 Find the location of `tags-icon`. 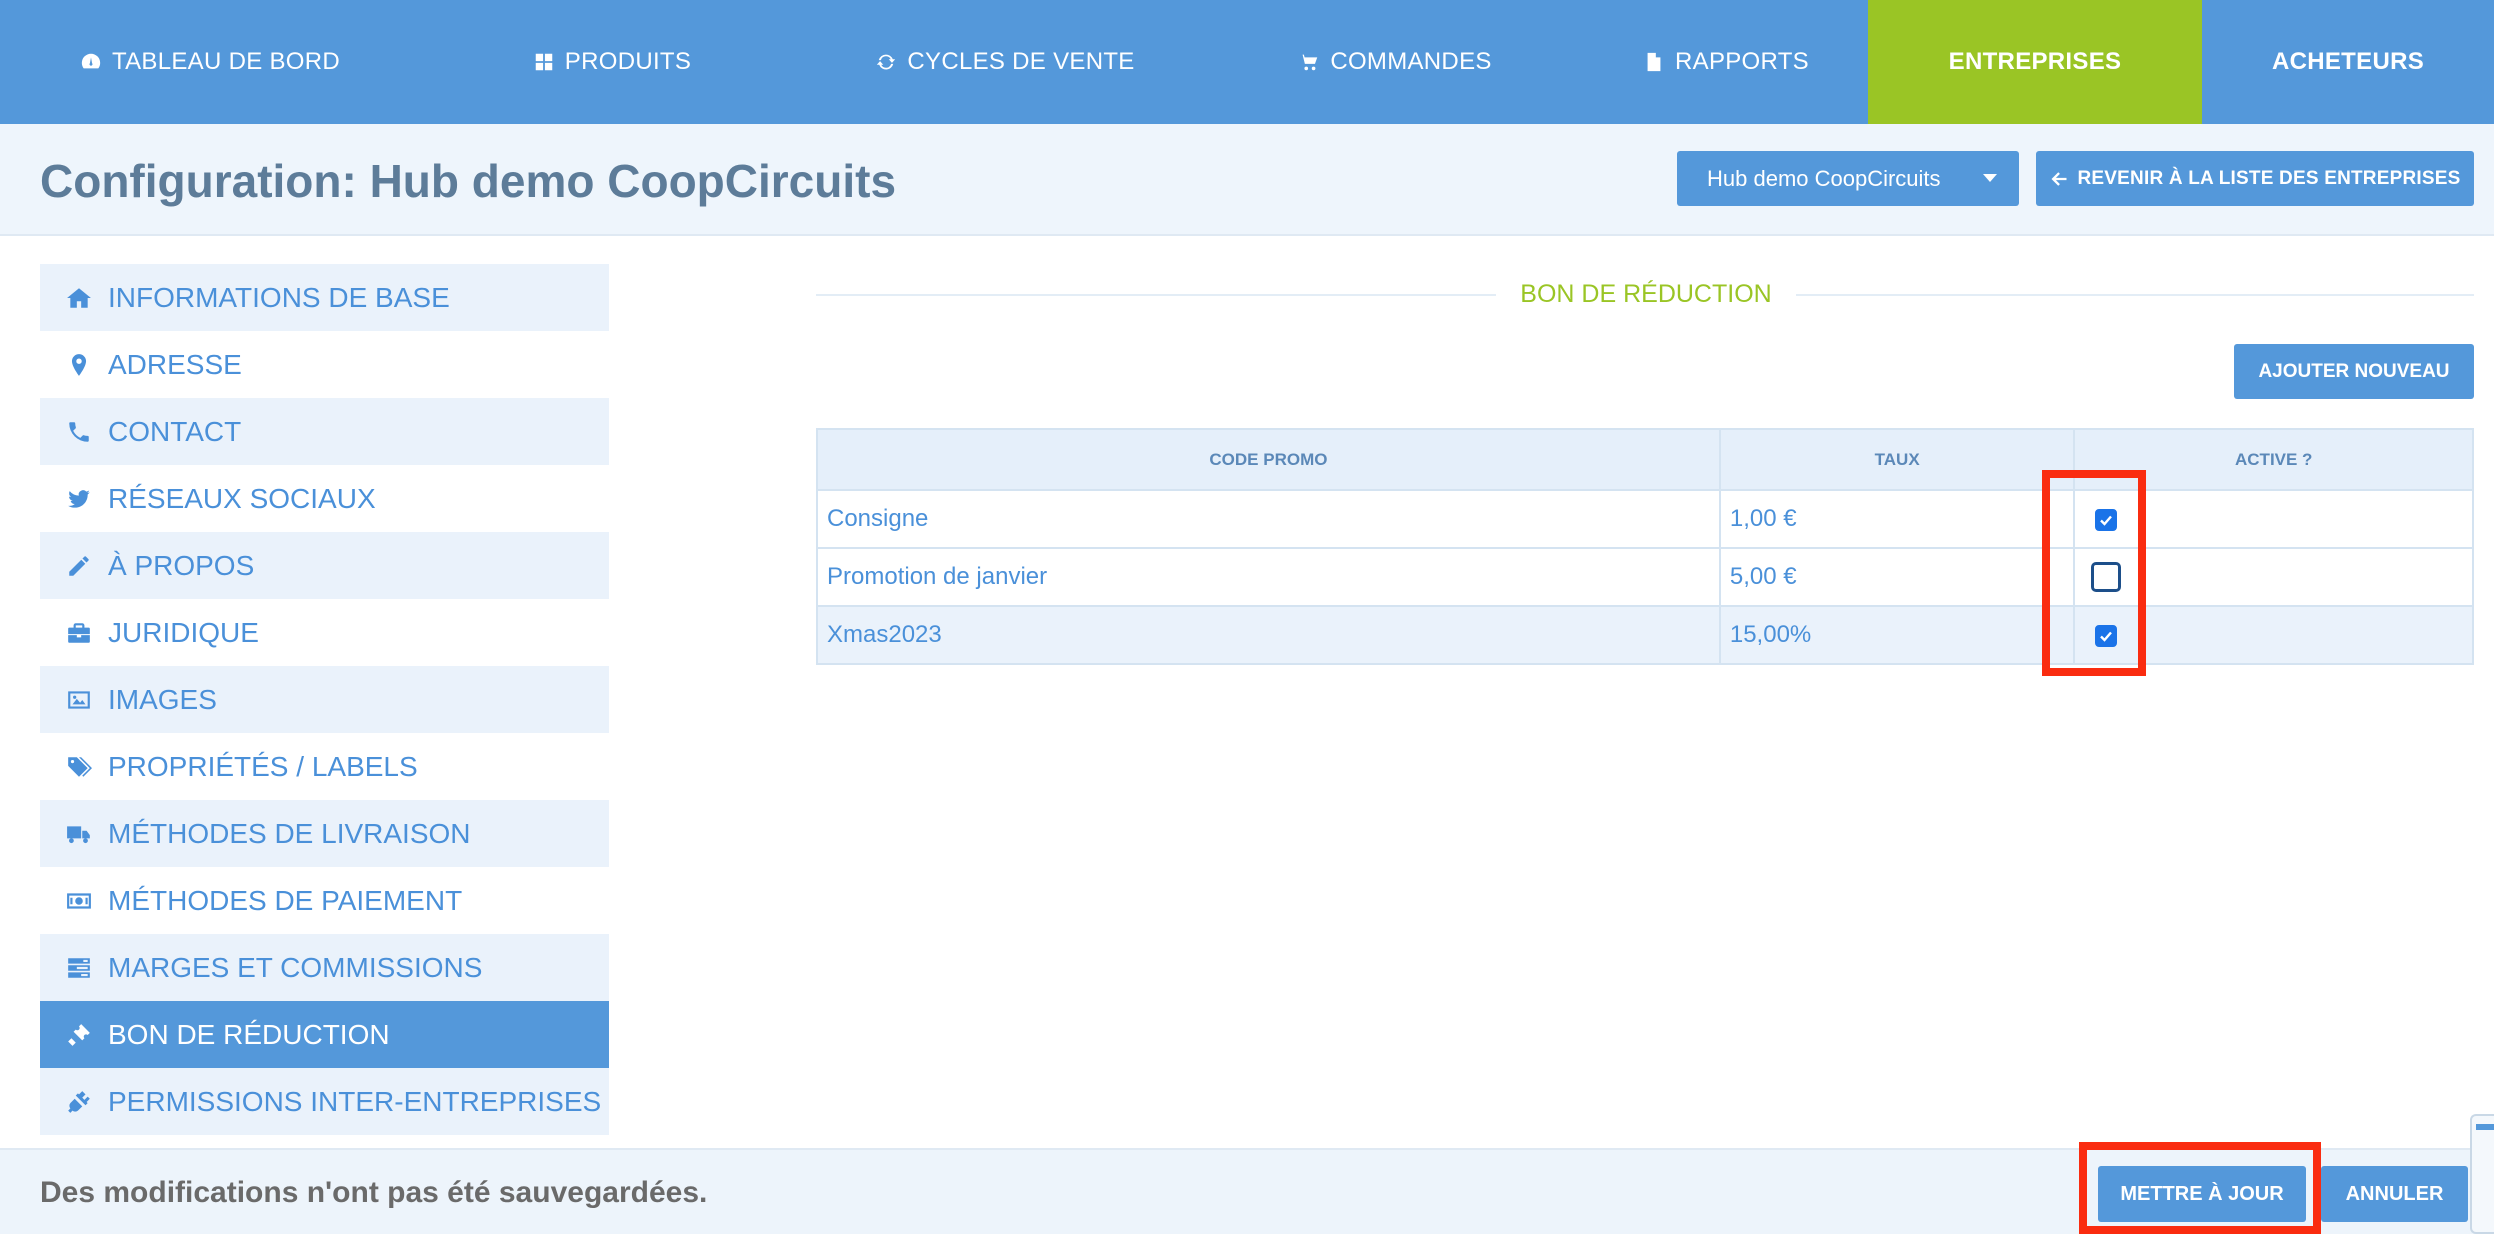

tags-icon is located at coordinates (80, 766).